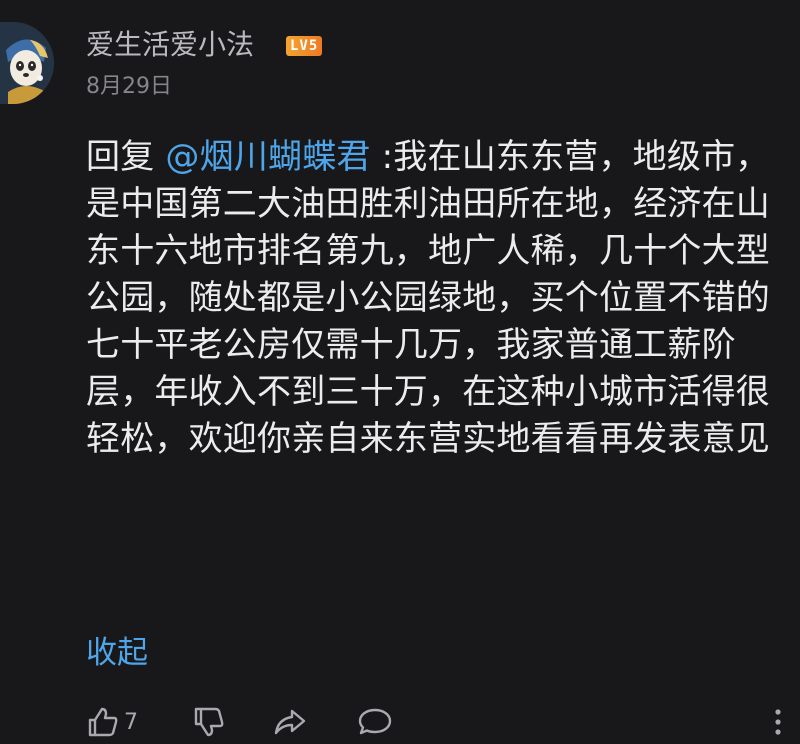  I want to click on more-vertical-icon, so click(778, 722).